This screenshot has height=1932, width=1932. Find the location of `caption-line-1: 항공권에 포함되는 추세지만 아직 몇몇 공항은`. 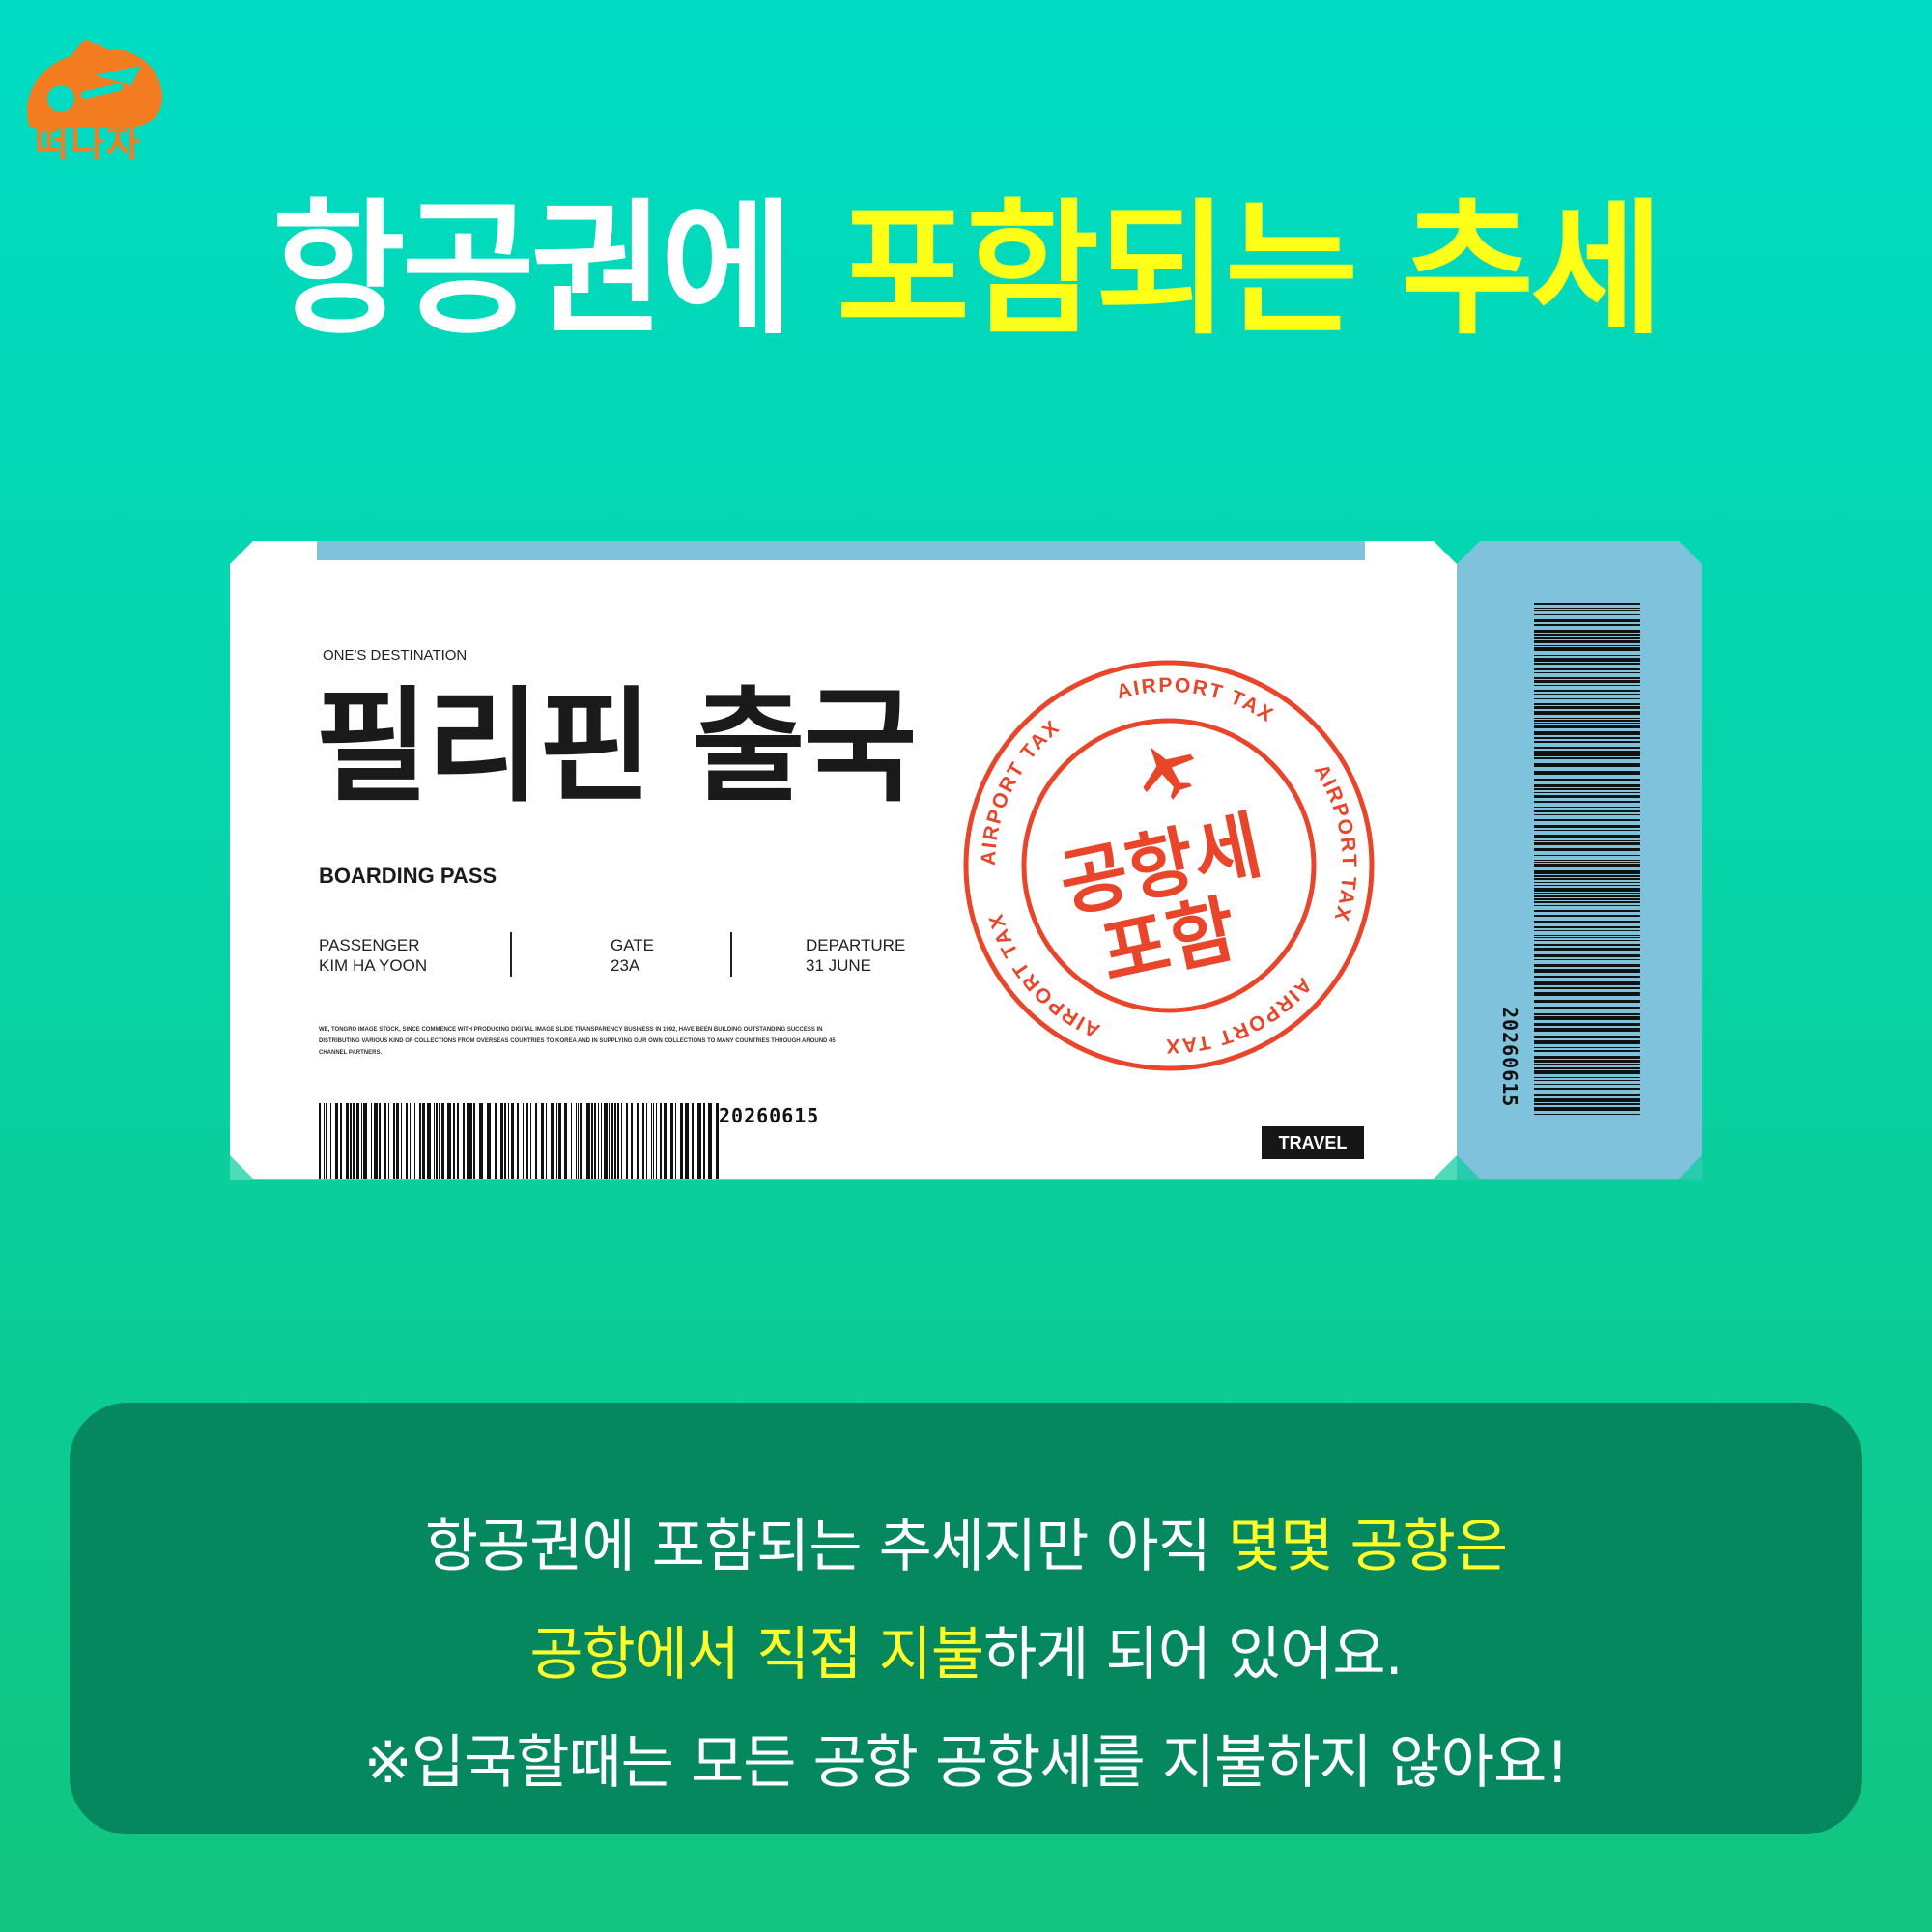

caption-line-1: 항공권에 포함되는 추세지만 아직 몇몇 공항은 is located at coordinates (966, 1546).